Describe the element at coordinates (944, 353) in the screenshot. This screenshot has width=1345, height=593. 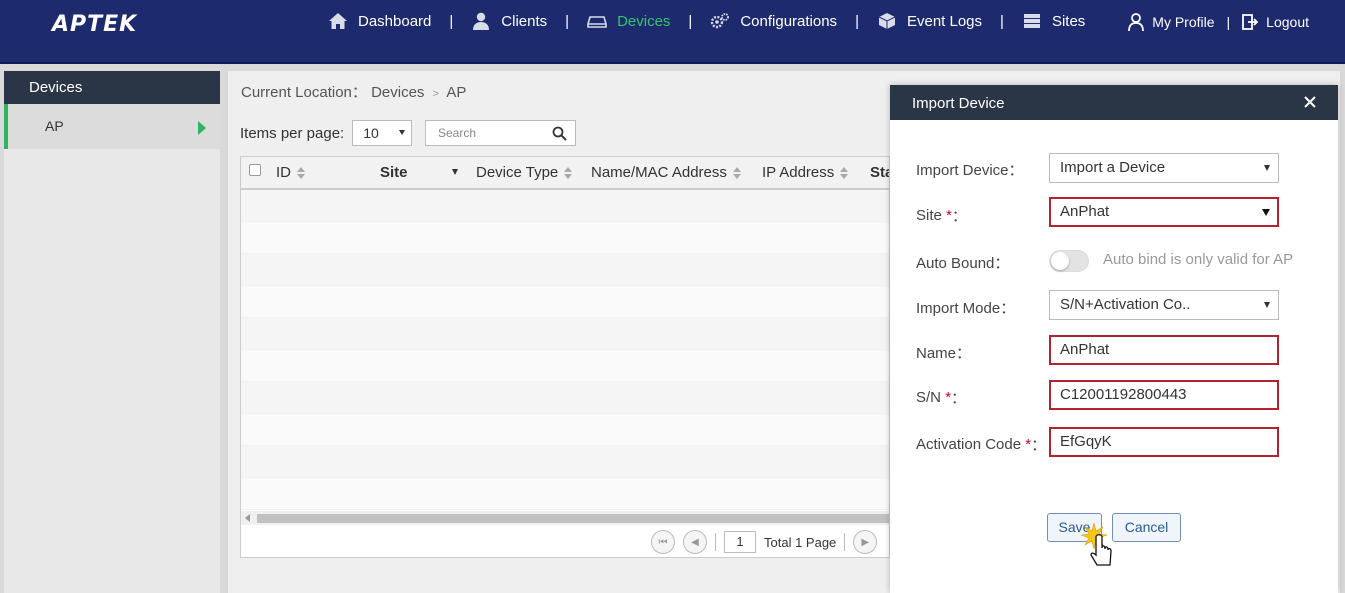
I see `name-label: Name：` at that location.